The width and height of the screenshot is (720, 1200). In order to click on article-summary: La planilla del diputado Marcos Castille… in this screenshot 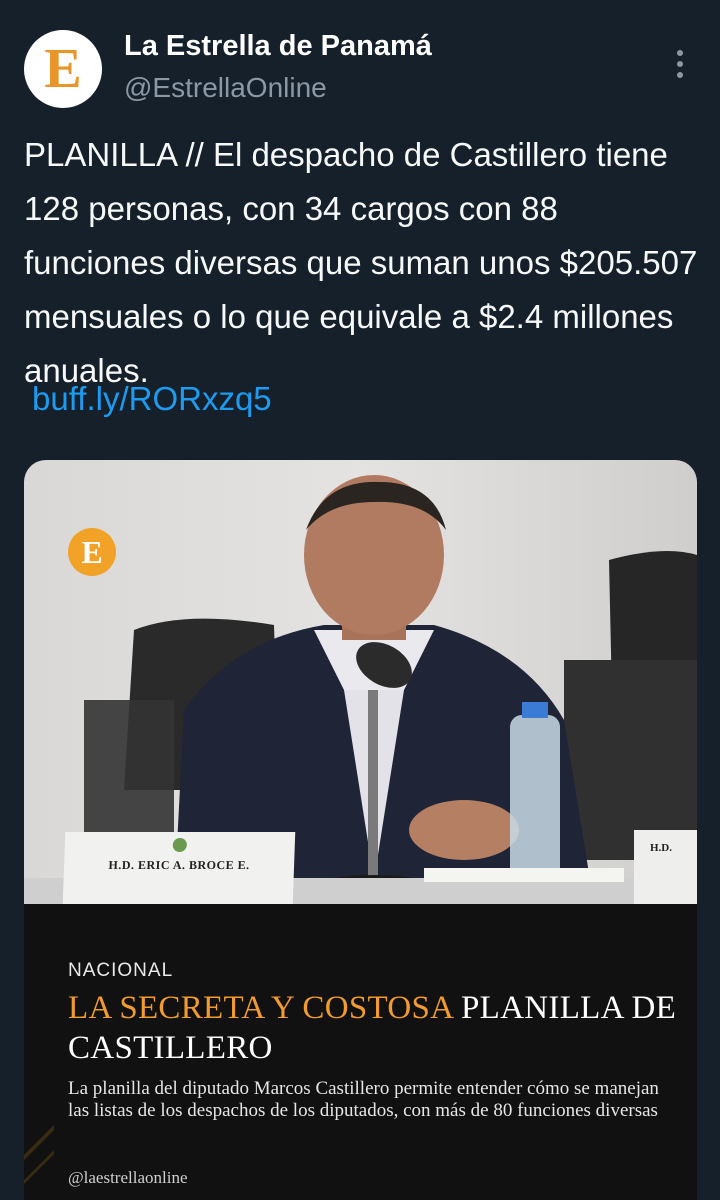, I will do `click(363, 1099)`.